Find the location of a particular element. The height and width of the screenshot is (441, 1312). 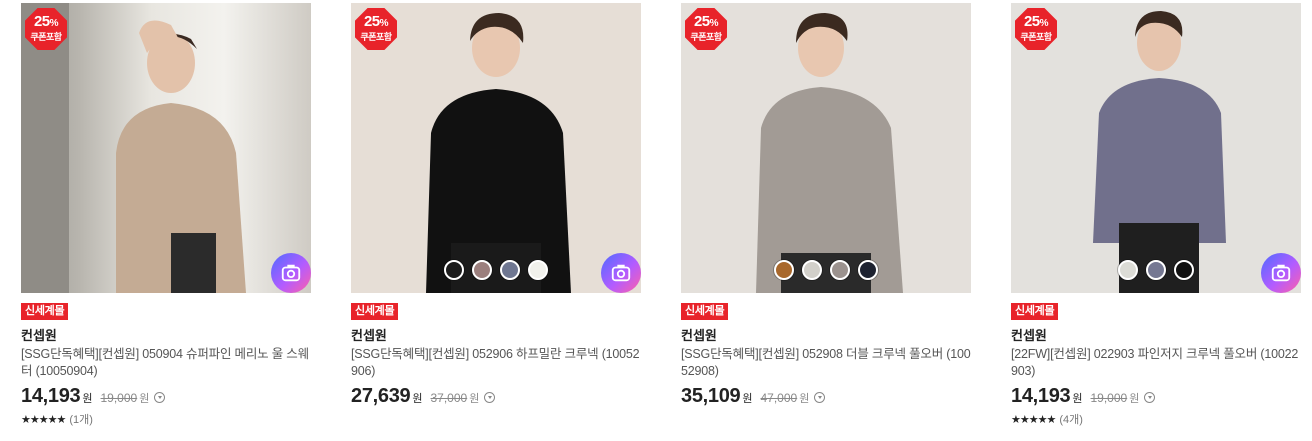

price-row: 27,639 원 37,000 원 is located at coordinates (496, 396).